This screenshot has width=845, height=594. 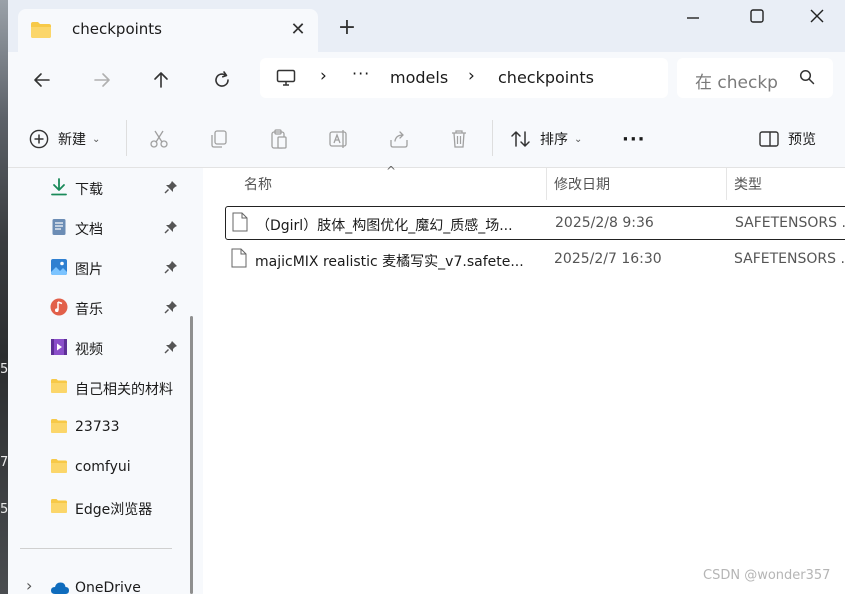 What do you see at coordinates (802, 140) in the screenshot?
I see `preview-button-label: 预览` at bounding box center [802, 140].